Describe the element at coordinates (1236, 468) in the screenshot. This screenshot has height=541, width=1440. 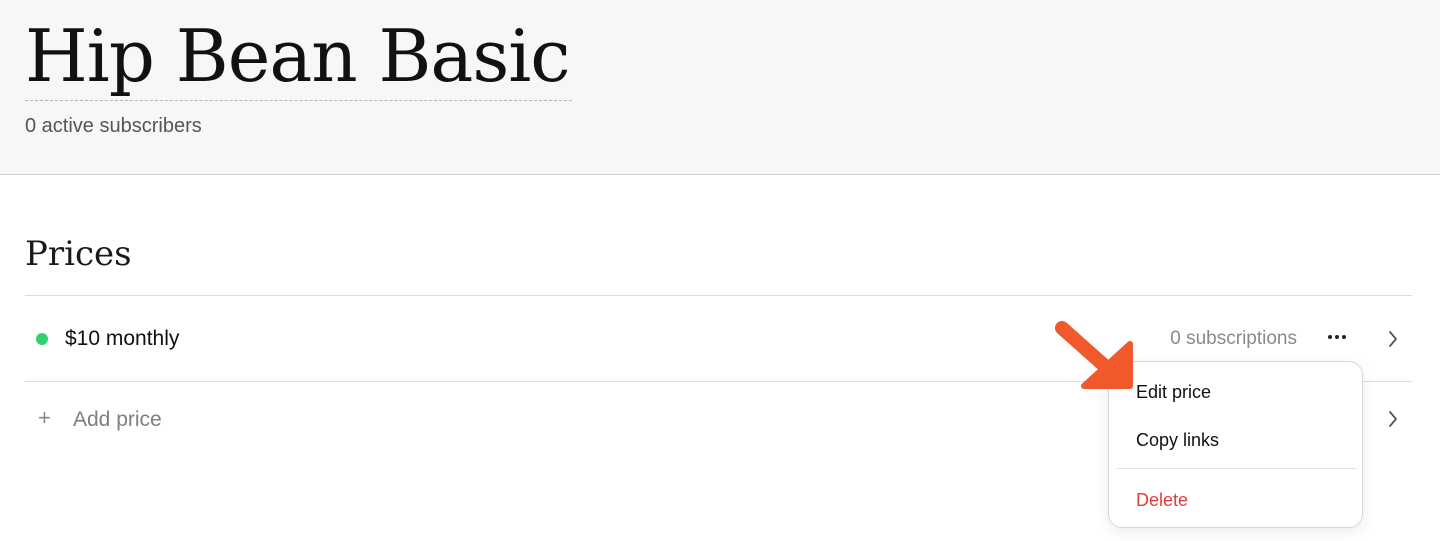
I see `menu-divider` at that location.